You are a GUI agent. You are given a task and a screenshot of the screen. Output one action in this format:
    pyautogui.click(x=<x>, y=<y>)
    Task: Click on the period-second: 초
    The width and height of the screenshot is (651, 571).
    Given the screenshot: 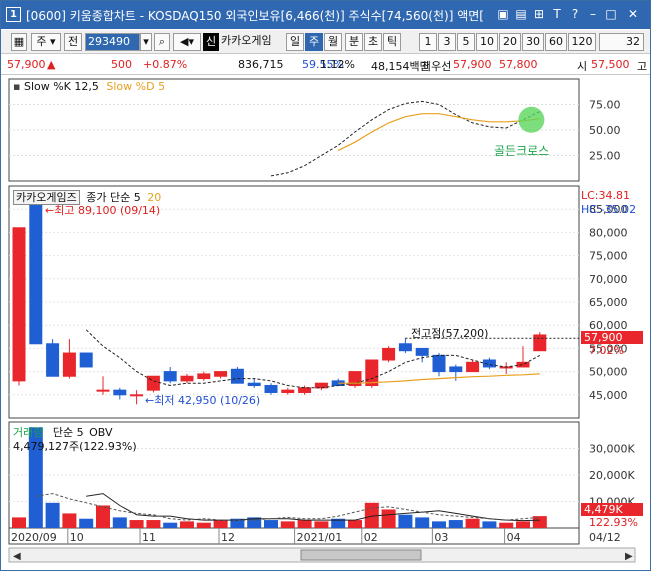 What is the action you would take?
    pyautogui.click(x=373, y=42)
    